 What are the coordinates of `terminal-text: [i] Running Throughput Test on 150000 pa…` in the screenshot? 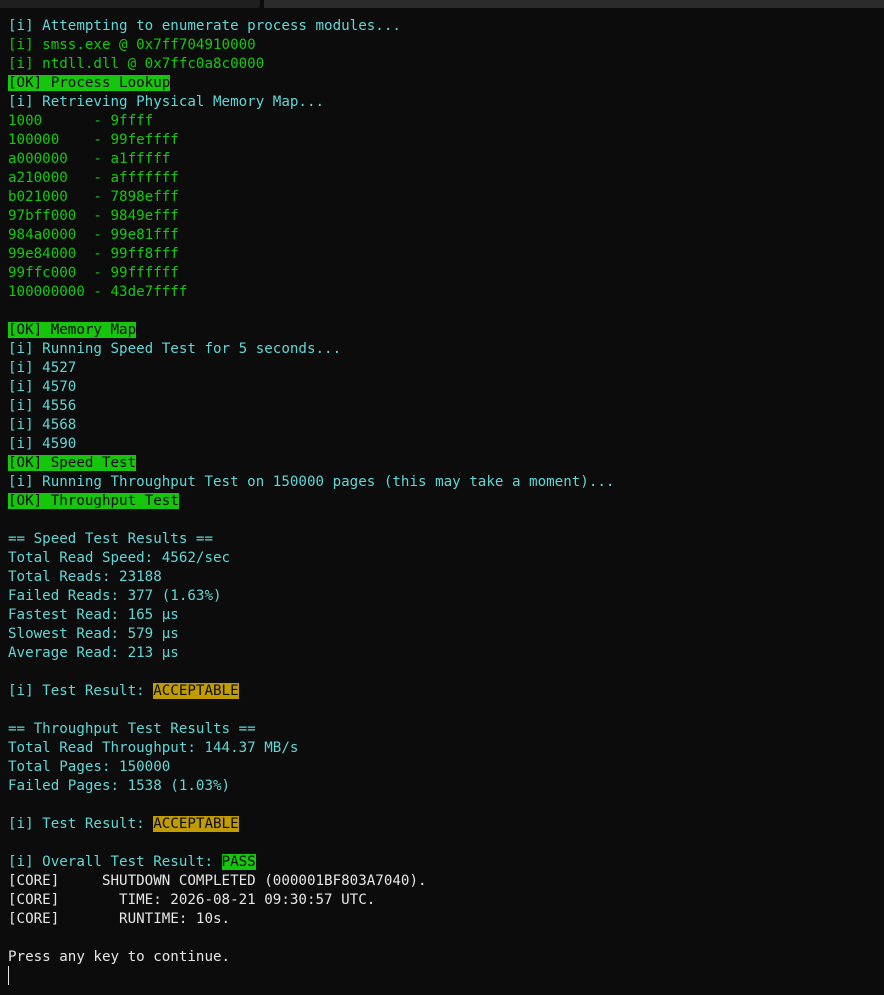 It's located at (311, 482).